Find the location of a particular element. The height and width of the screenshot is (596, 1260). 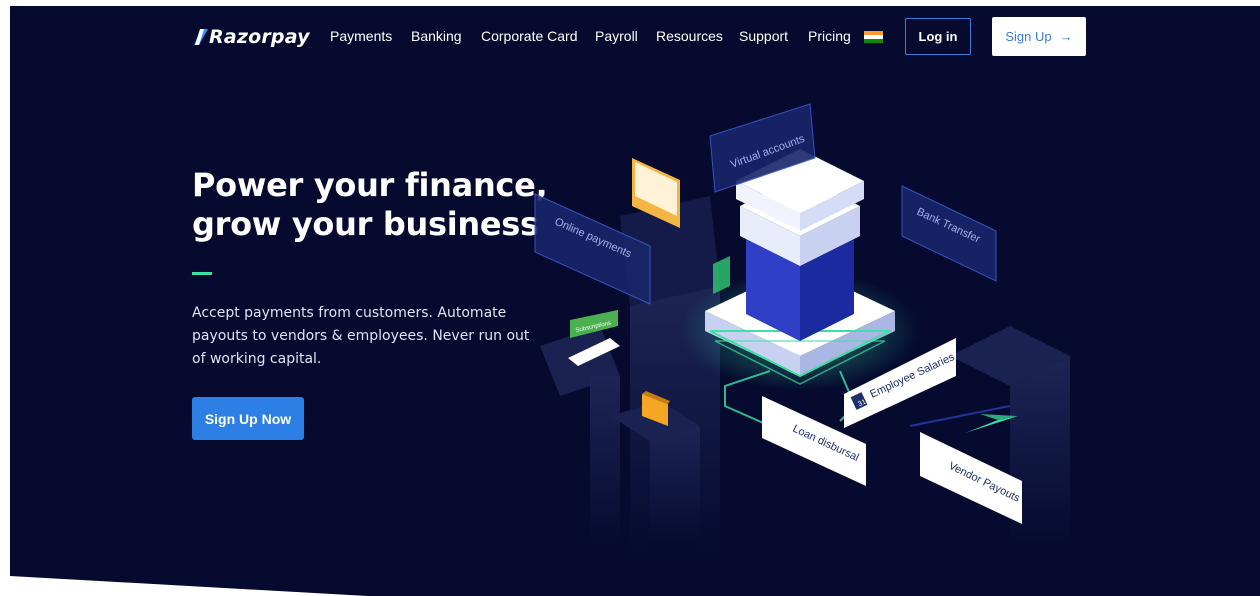

india-flag-icon is located at coordinates (873, 37).